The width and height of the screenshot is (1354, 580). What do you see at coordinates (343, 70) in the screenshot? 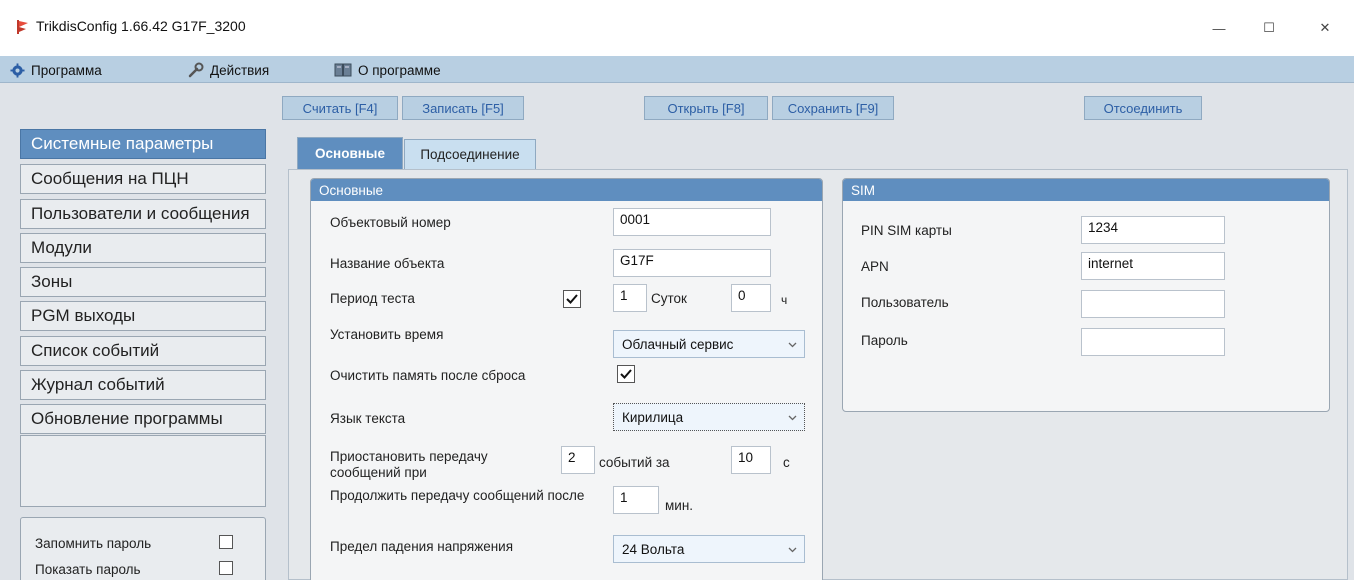
I see `book-icon` at bounding box center [343, 70].